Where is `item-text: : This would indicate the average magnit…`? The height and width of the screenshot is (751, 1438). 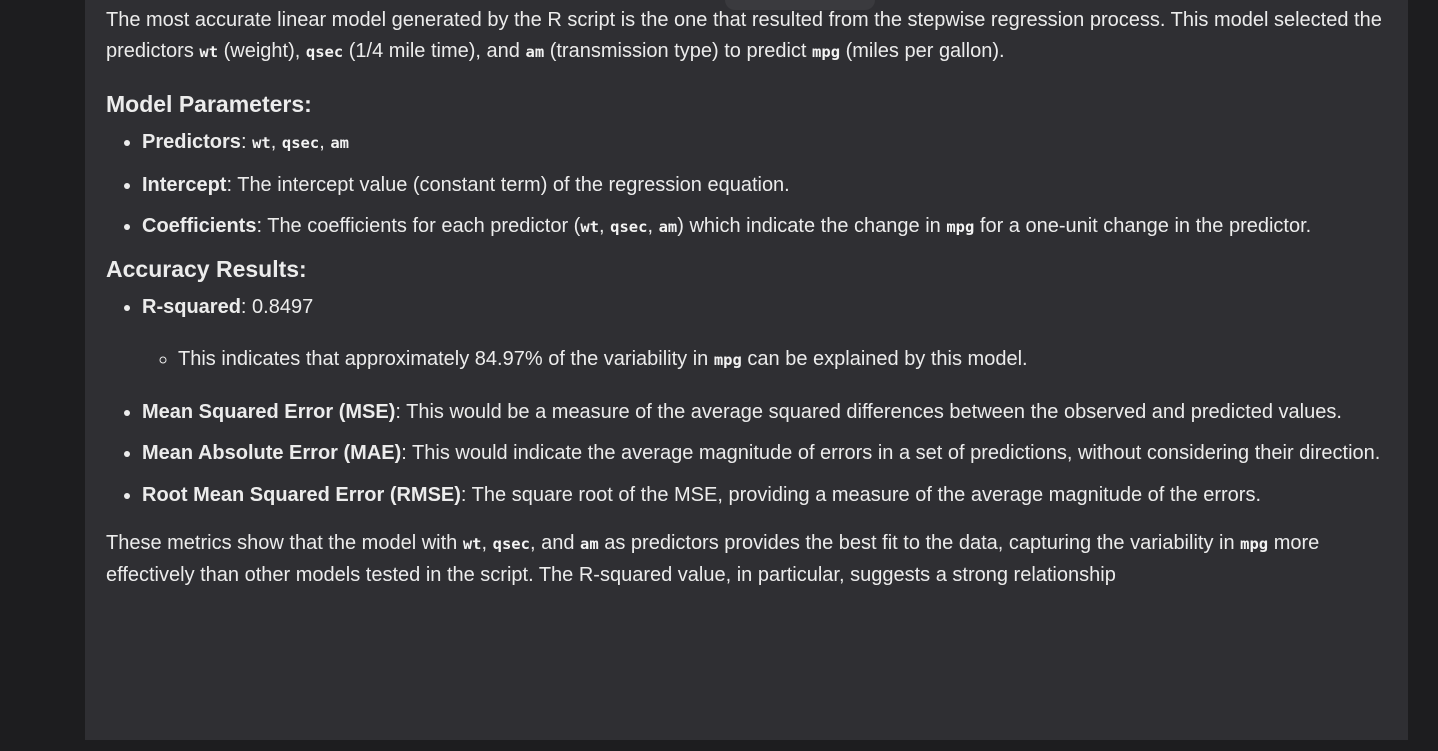
item-text: : This would indicate the average magnit… is located at coordinates (891, 453).